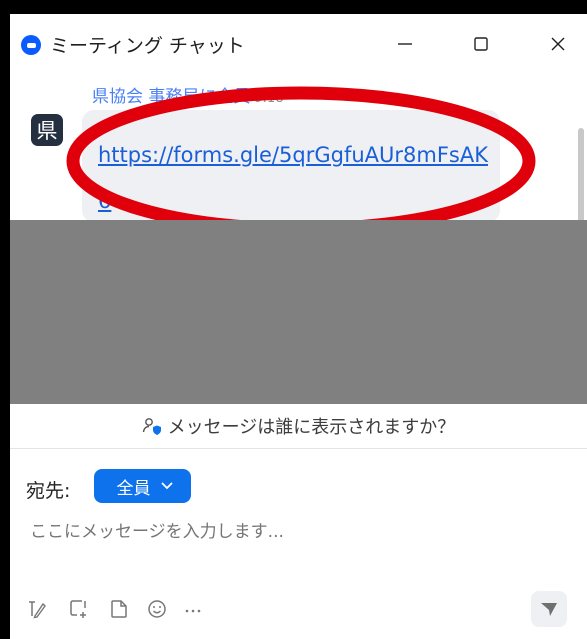 Image resolution: width=587 pixels, height=639 pixels. I want to click on send-button, so click(549, 609).